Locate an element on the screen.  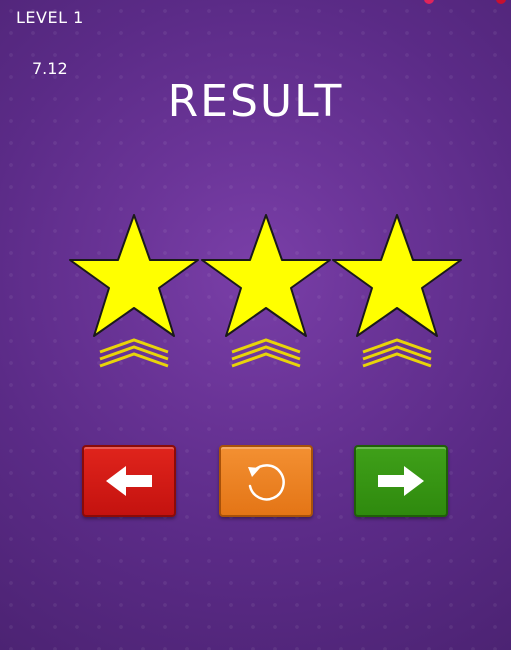
restart-icon is located at coordinates (266, 482).